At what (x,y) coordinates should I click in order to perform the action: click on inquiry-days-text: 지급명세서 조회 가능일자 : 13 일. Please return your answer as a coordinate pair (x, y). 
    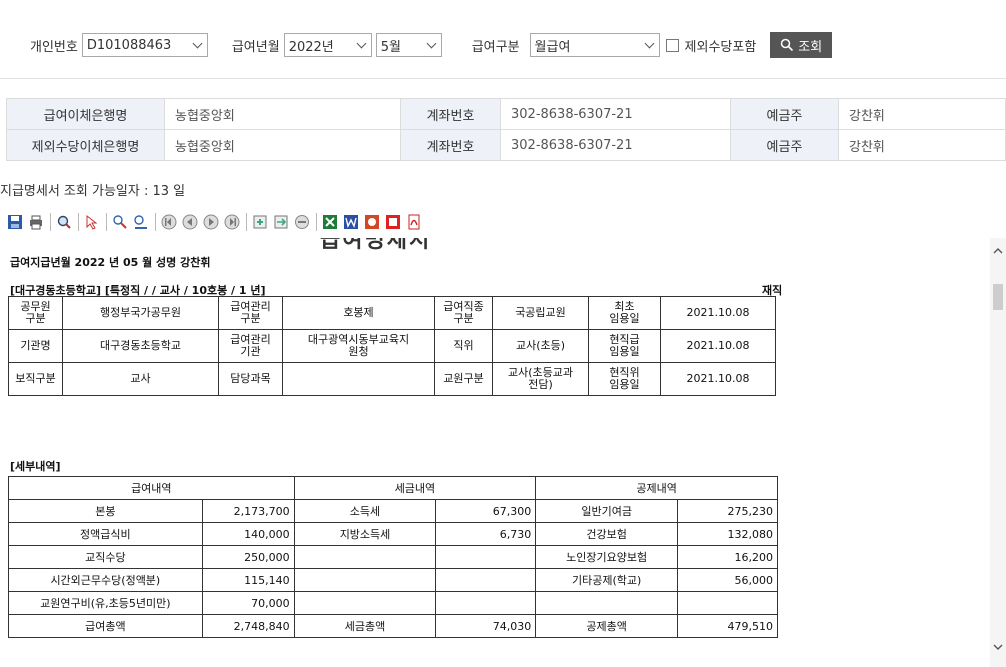
    Looking at the image, I should click on (93, 191).